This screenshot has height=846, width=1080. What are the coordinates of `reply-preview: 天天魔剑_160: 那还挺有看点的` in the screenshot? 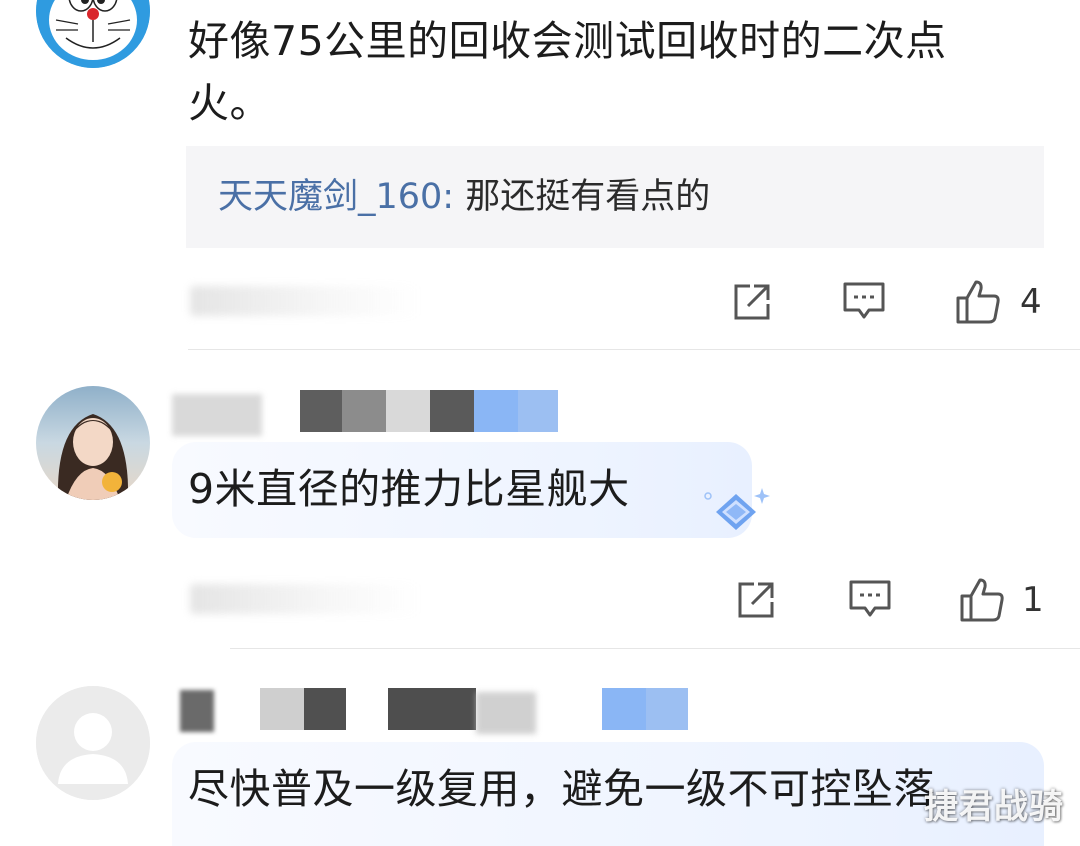 It's located at (615, 197).